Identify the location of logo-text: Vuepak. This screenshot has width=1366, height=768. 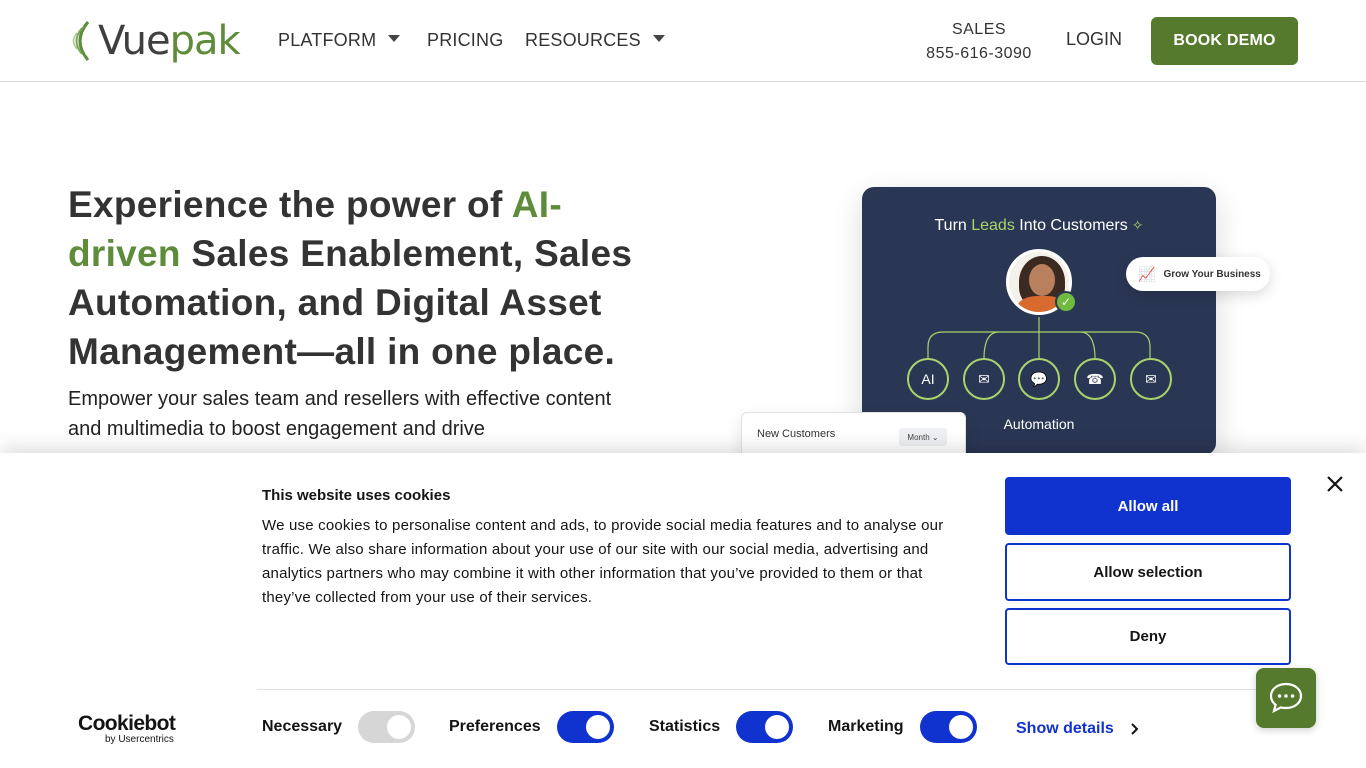
(169, 41).